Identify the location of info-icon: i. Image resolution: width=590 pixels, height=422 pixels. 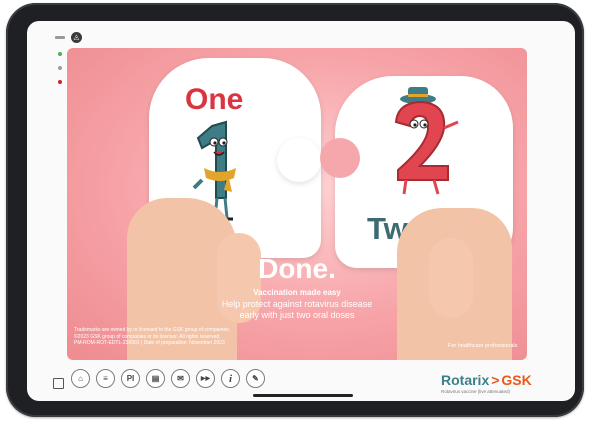
(230, 378).